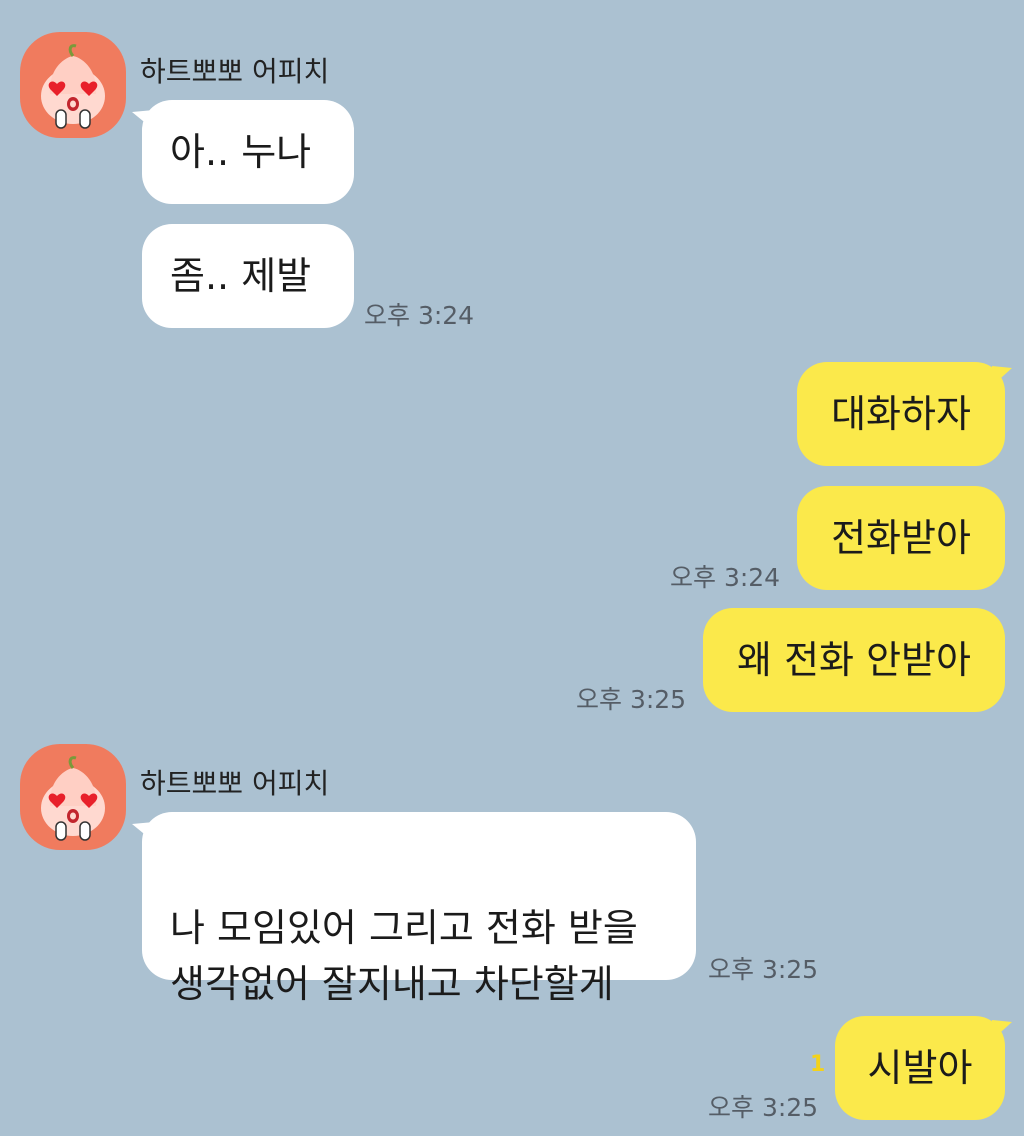 The width and height of the screenshot is (1024, 1136). What do you see at coordinates (241, 276) in the screenshot?
I see `message-text: 좀.. 제발` at bounding box center [241, 276].